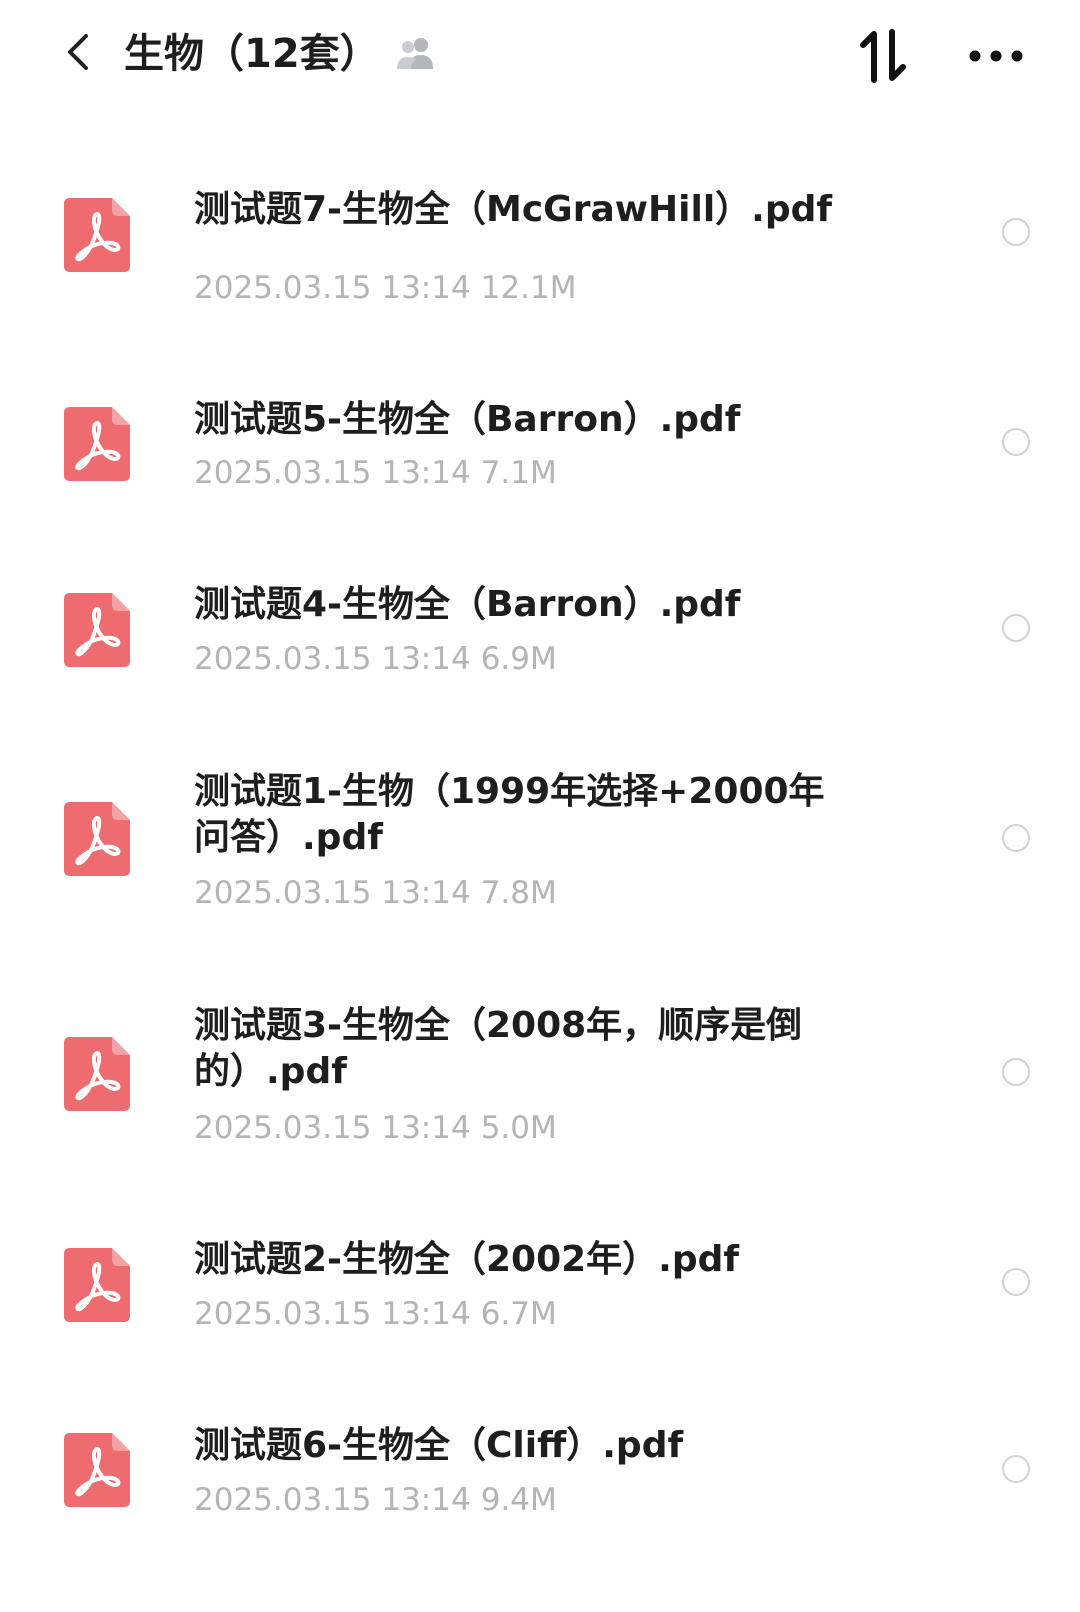  What do you see at coordinates (467, 604) in the screenshot?
I see `file-name-line: 测试题4-生物全（Barron）.pdf` at bounding box center [467, 604].